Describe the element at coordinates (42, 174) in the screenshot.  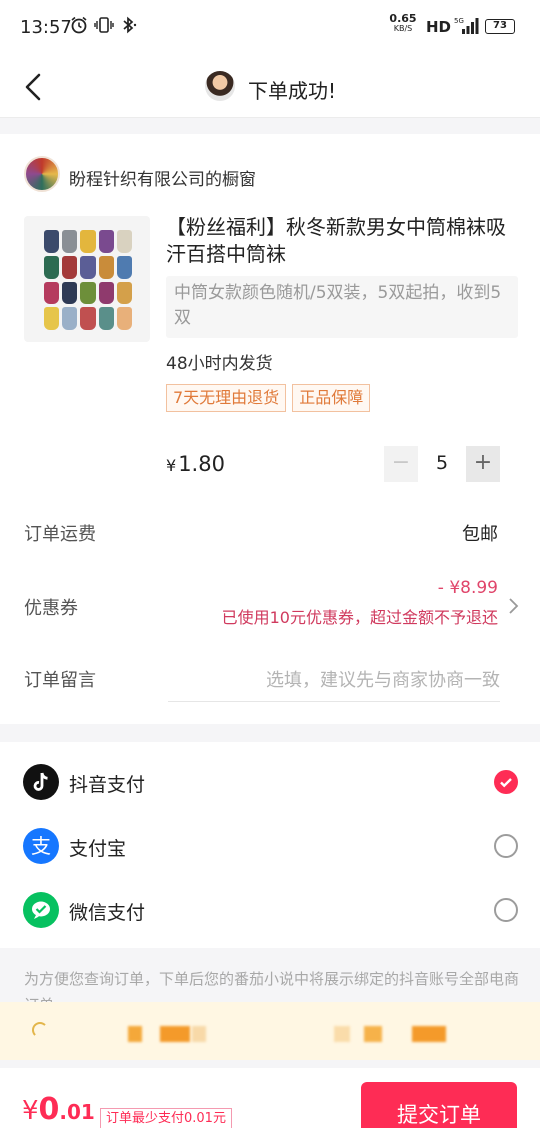
I see `shop-logo` at that location.